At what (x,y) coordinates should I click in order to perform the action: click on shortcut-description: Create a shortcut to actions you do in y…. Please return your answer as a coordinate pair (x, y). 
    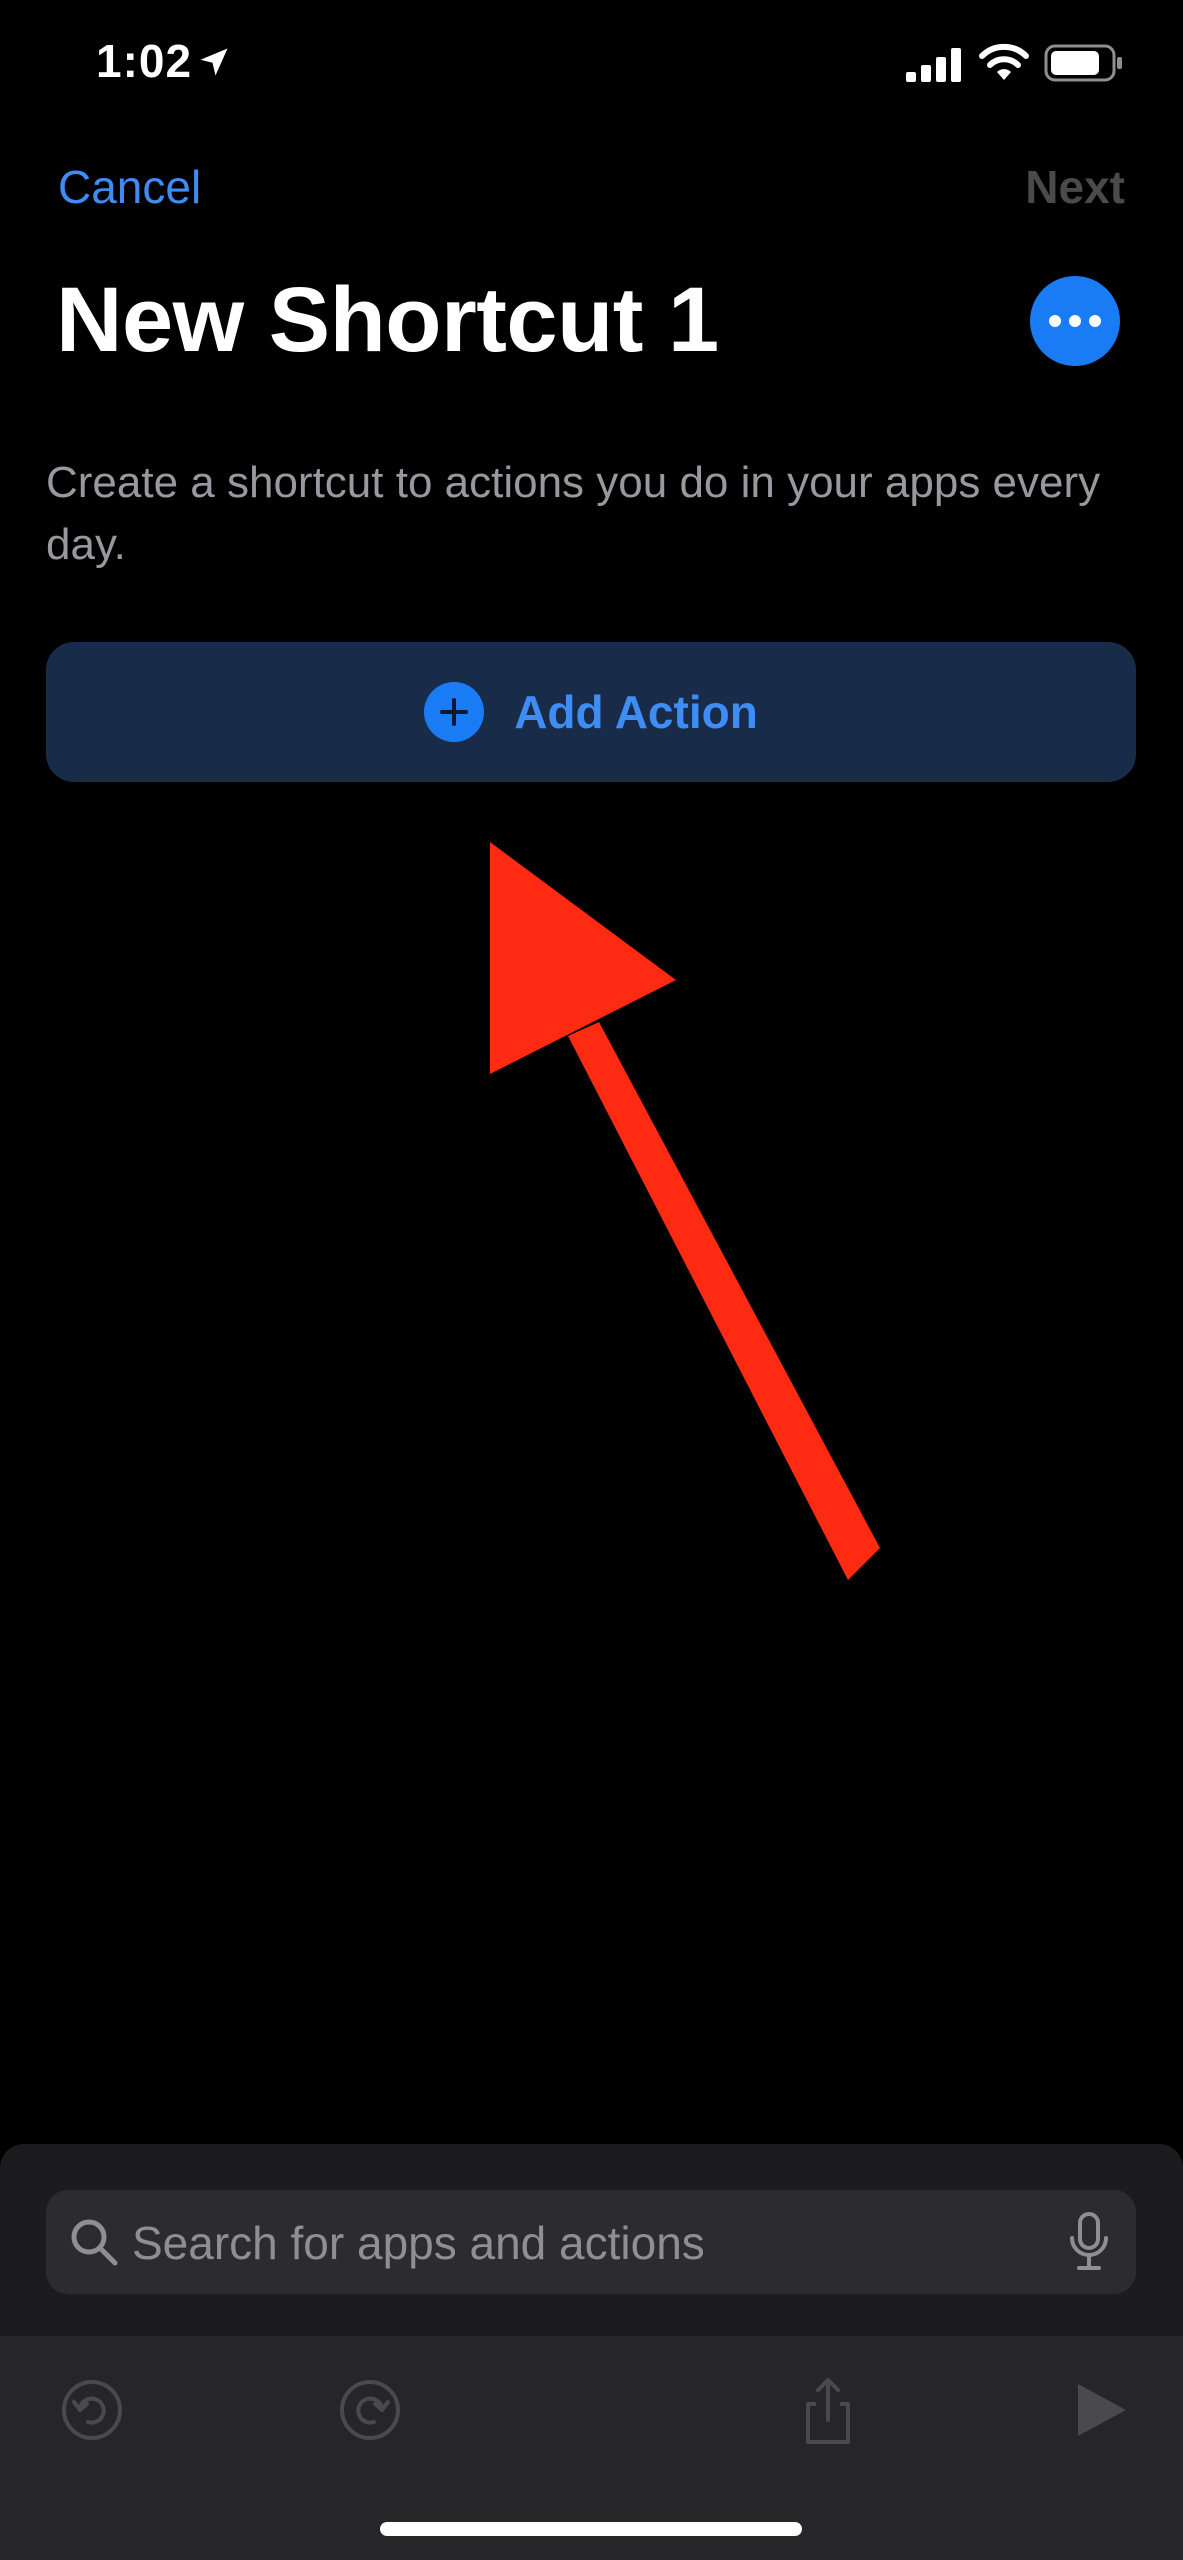
    Looking at the image, I should click on (573, 513).